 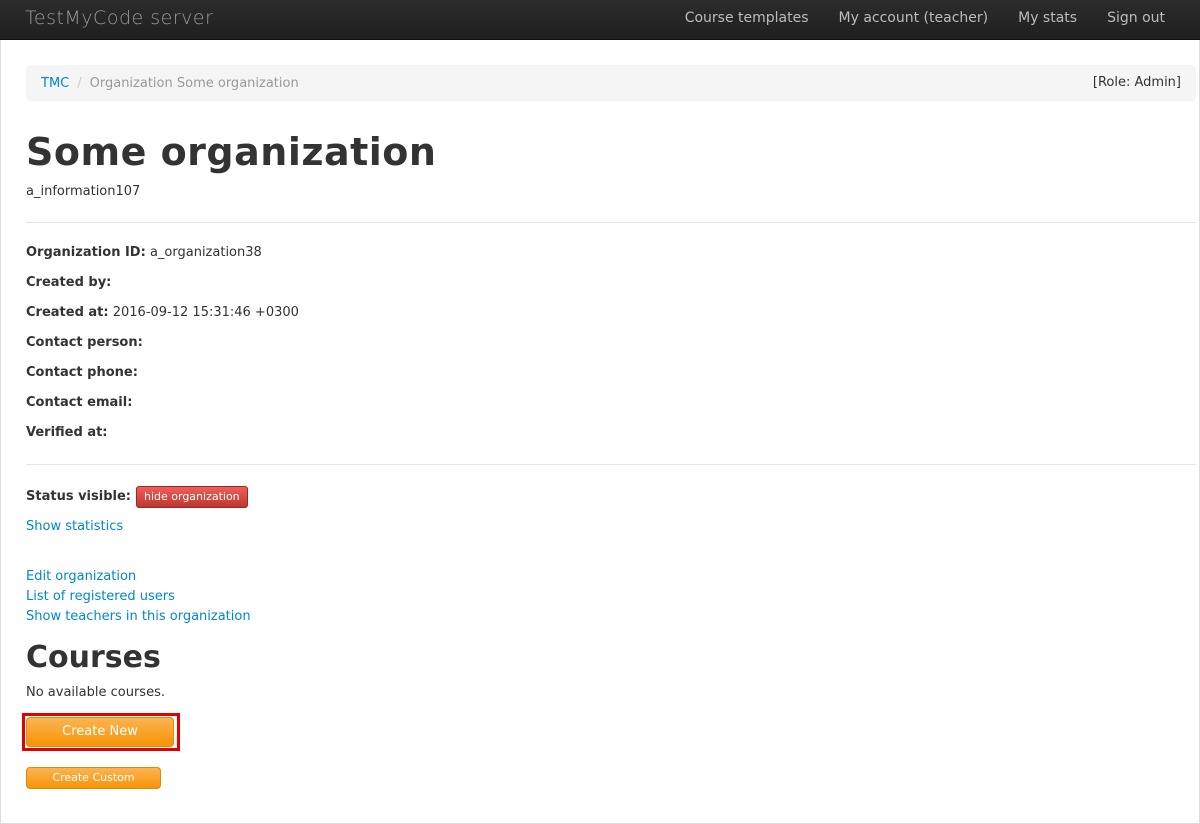 What do you see at coordinates (78, 496) in the screenshot?
I see `status-label: Status visible:` at bounding box center [78, 496].